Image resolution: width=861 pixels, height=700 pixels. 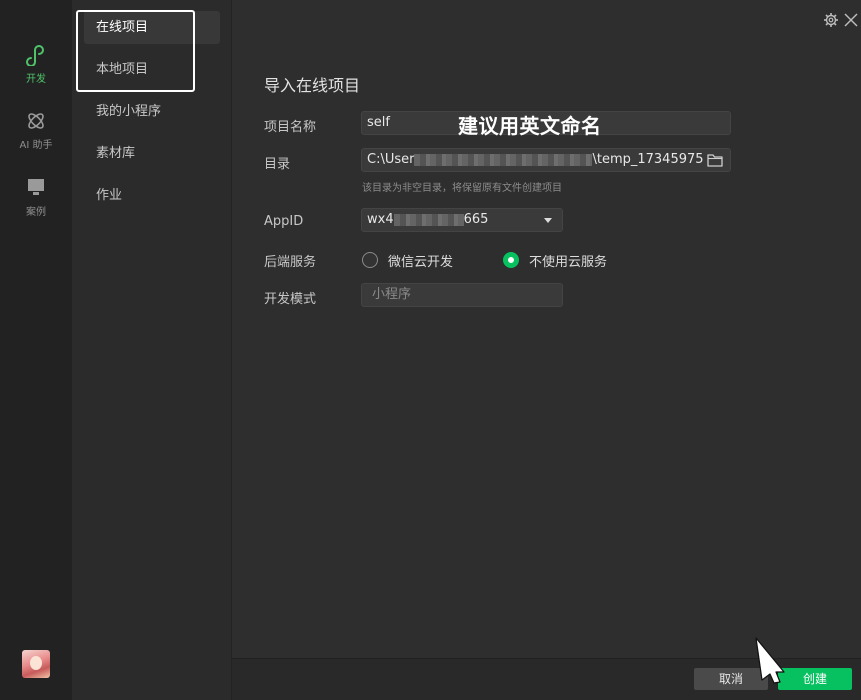 I want to click on annotation-note: 建议用英文命名, so click(x=530, y=126).